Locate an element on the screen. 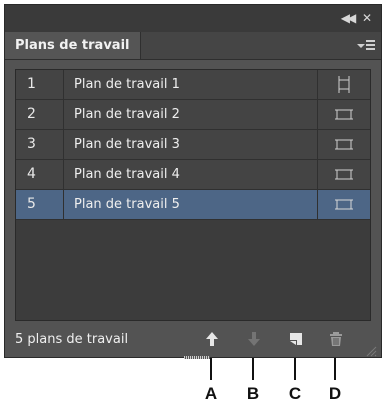 This screenshot has height=409, width=386. artboard-name: Plan de travail 3 is located at coordinates (191, 144).